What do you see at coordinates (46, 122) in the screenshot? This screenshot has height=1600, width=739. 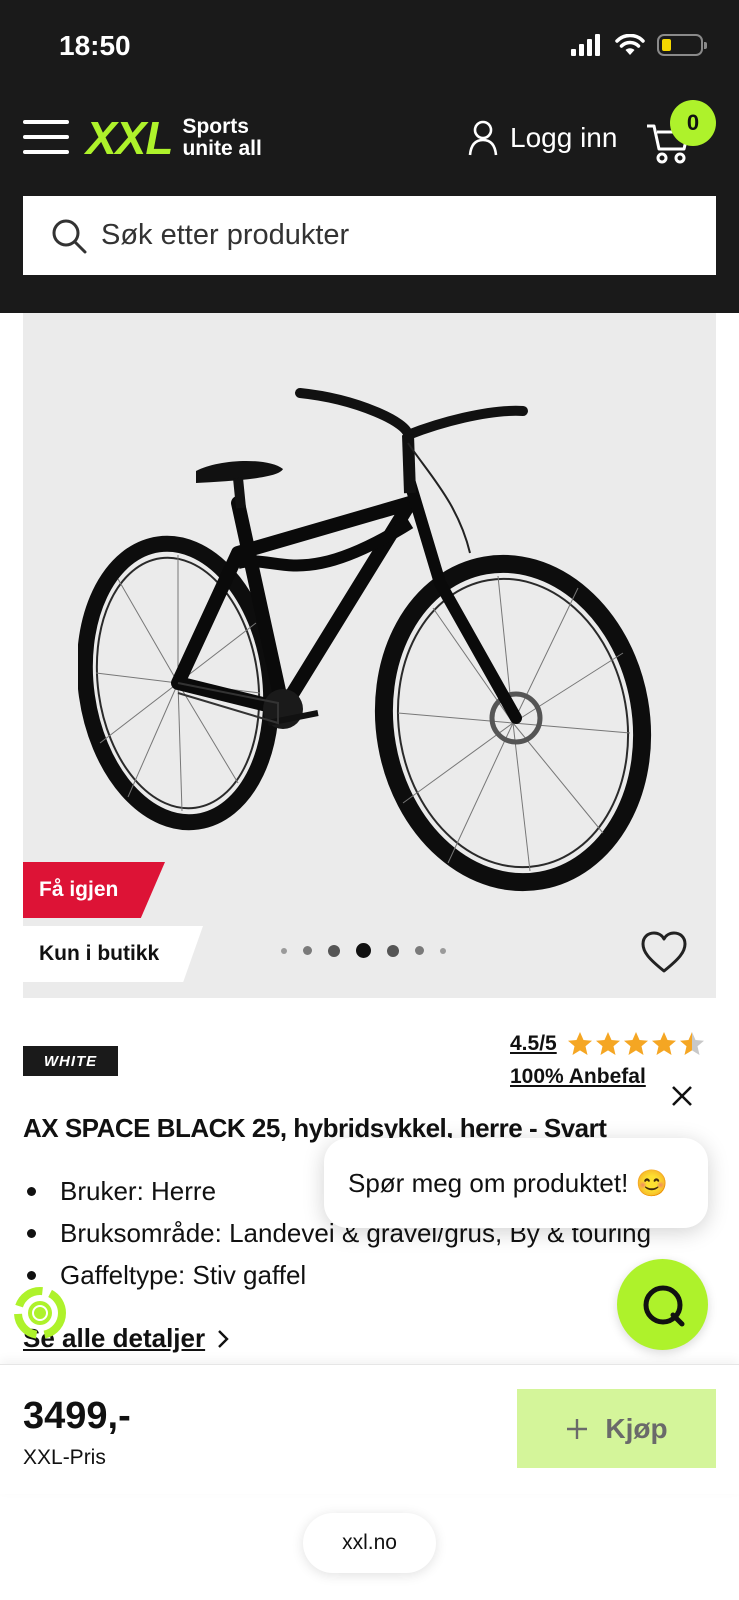 I see `menu-icon` at bounding box center [46, 122].